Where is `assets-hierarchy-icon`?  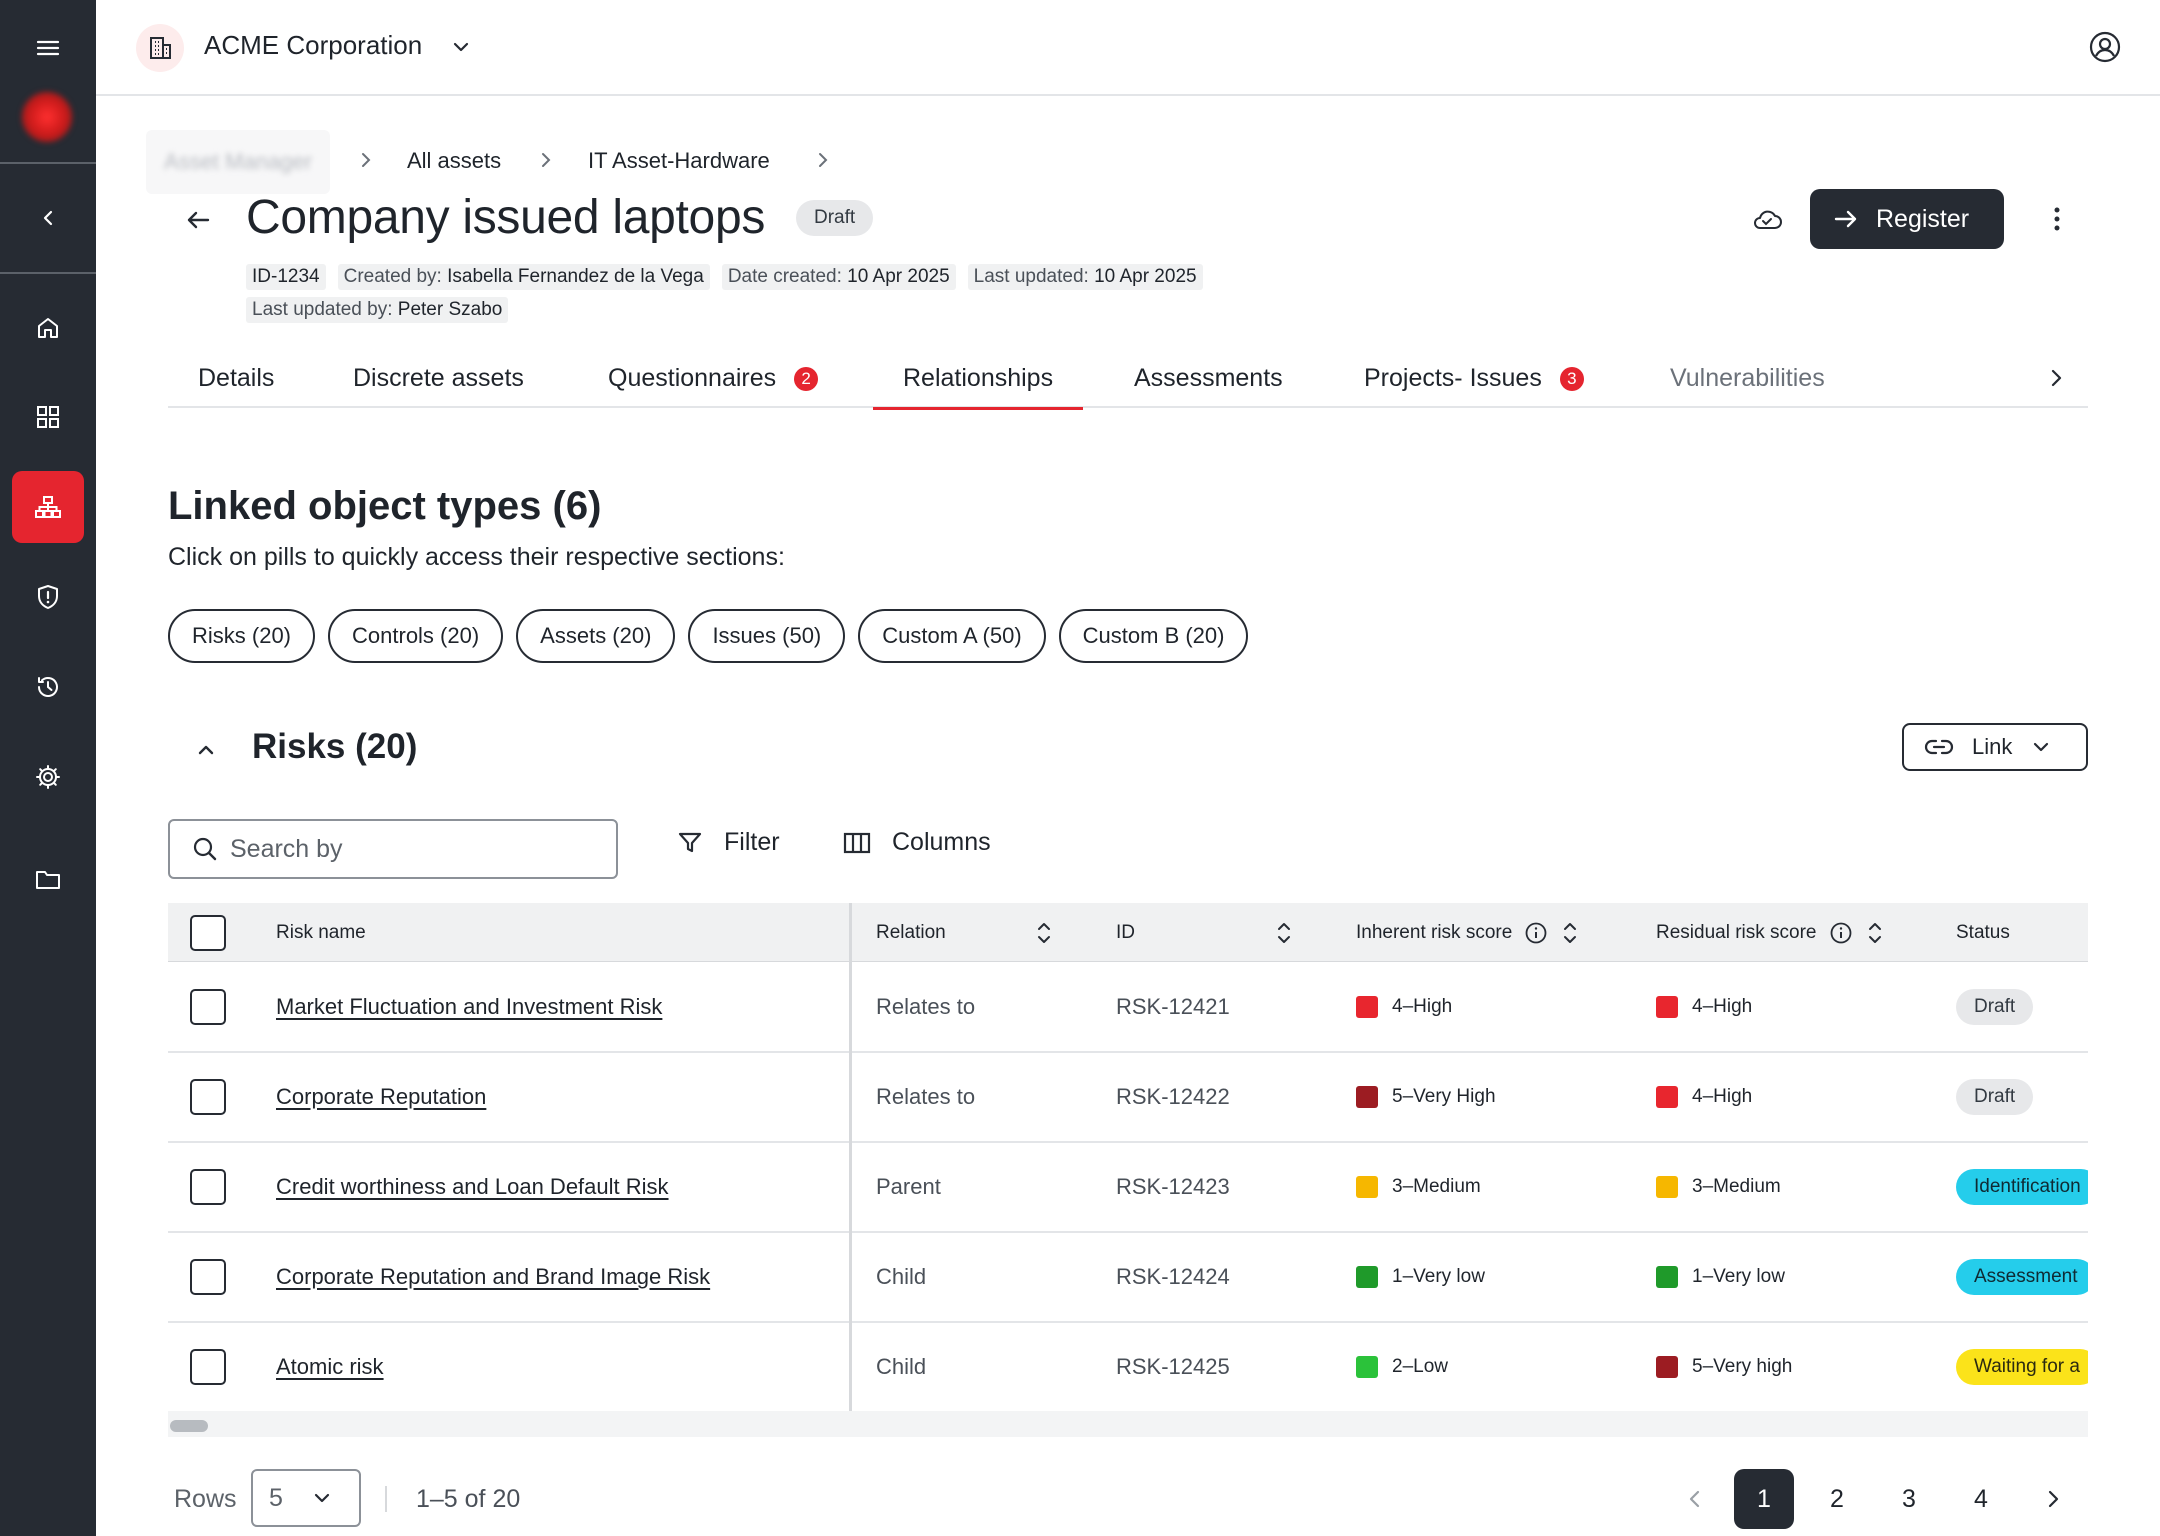 assets-hierarchy-icon is located at coordinates (48, 507).